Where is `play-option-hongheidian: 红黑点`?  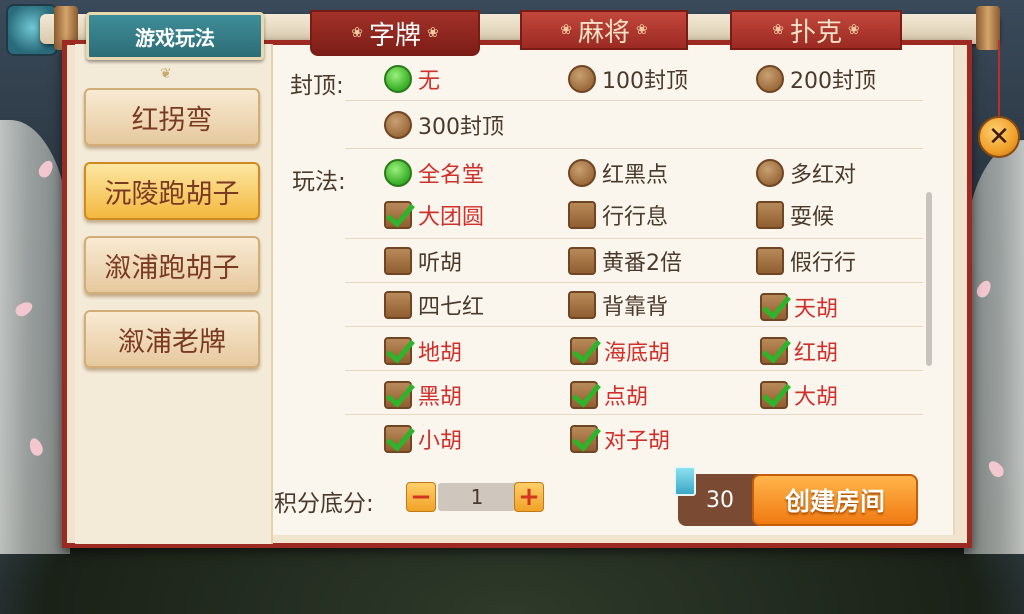
play-option-hongheidian: 红黑点 is located at coordinates (618, 173).